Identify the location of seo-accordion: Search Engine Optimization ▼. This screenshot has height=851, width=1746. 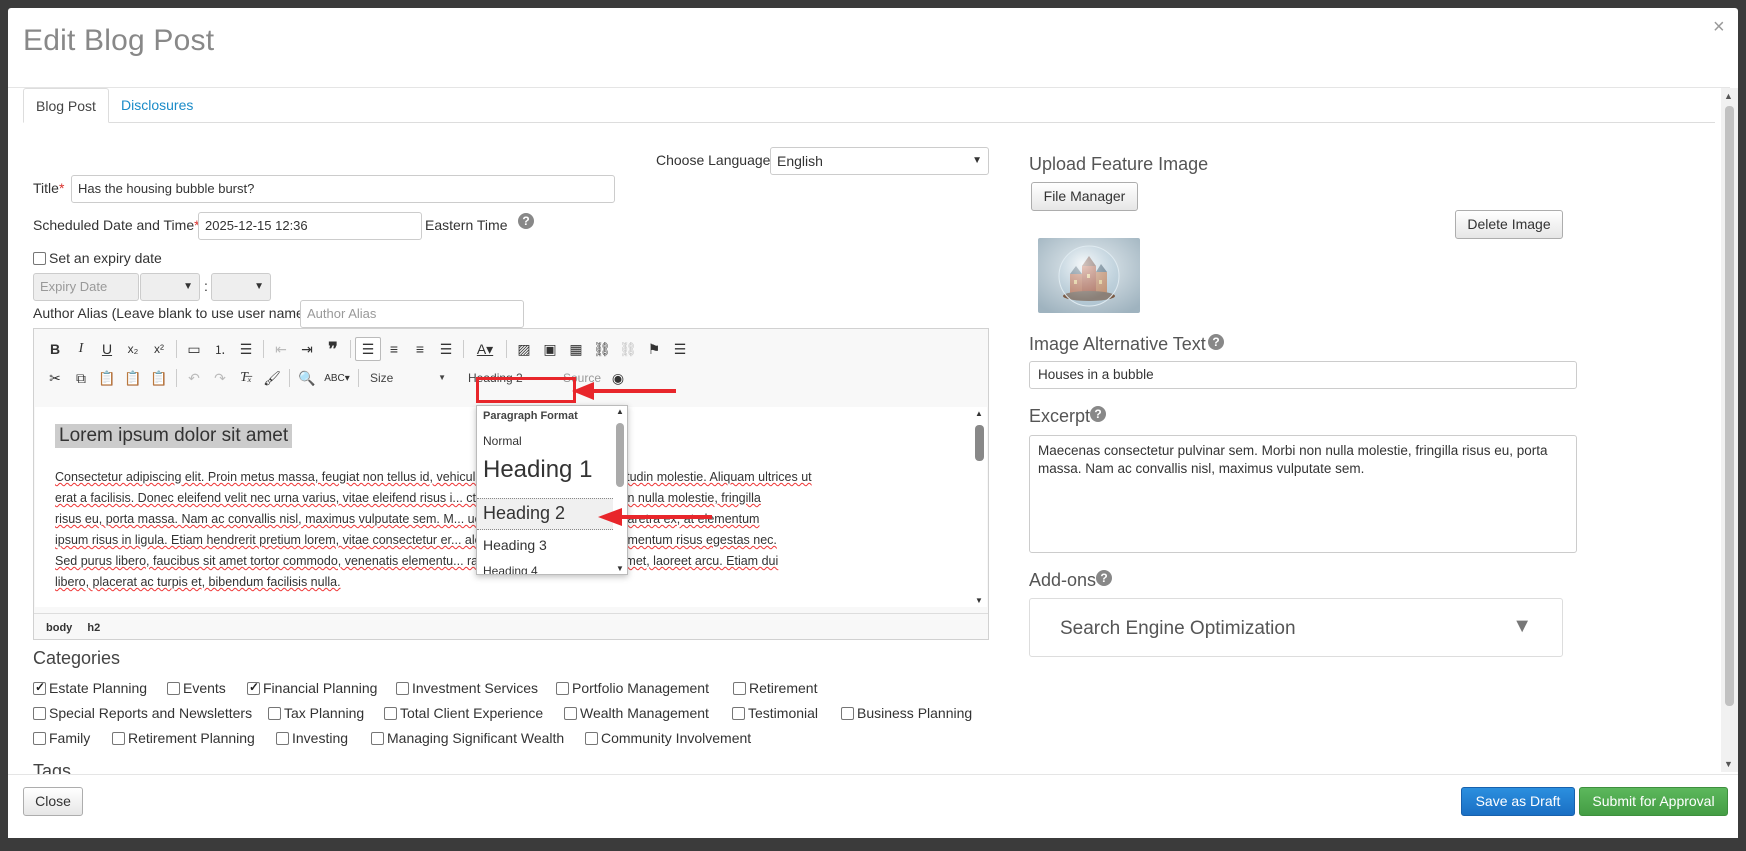
(1296, 627).